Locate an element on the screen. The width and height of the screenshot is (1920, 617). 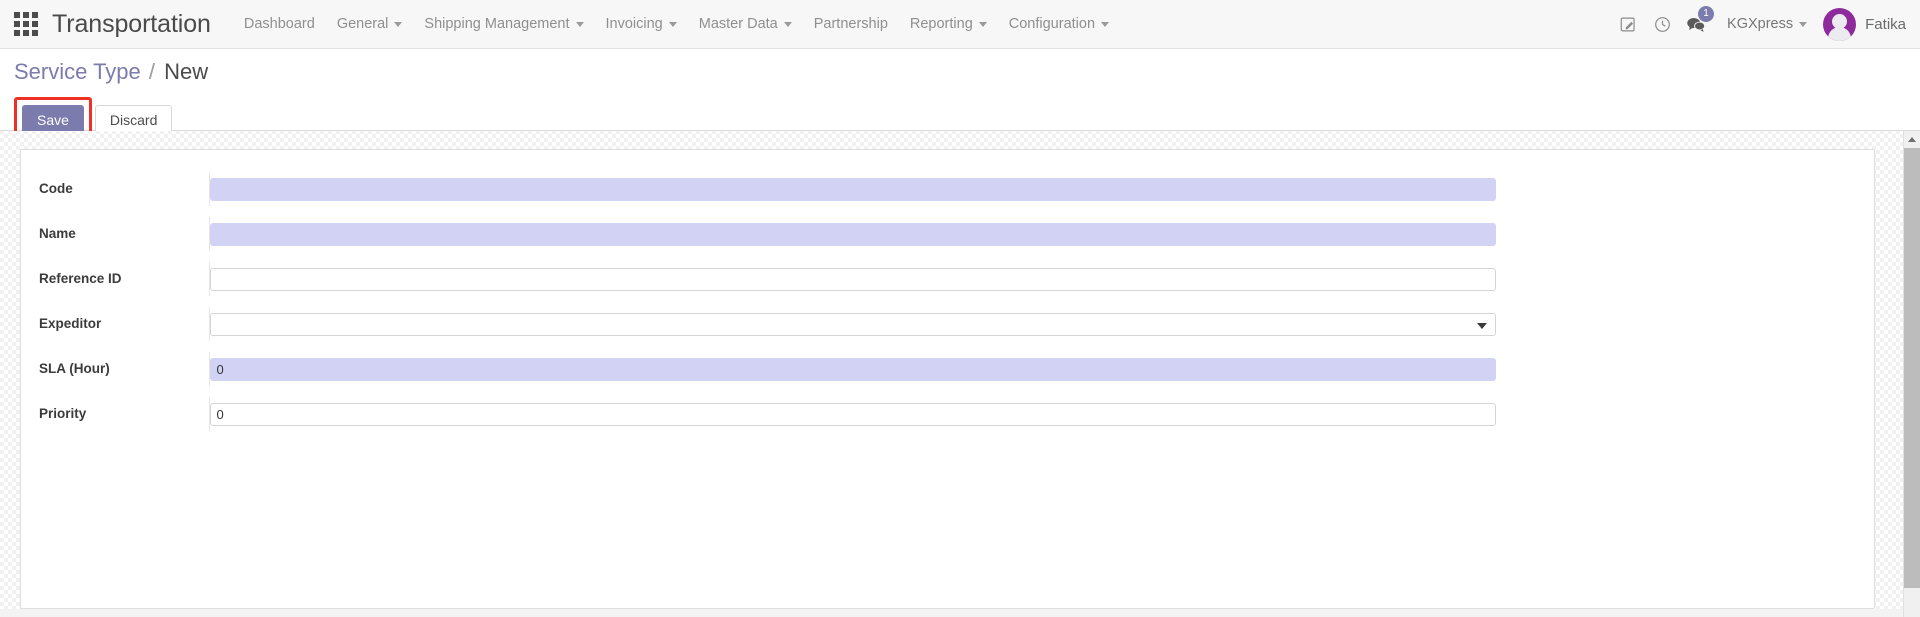
label-cell: SLA (Hour) is located at coordinates (124, 369).